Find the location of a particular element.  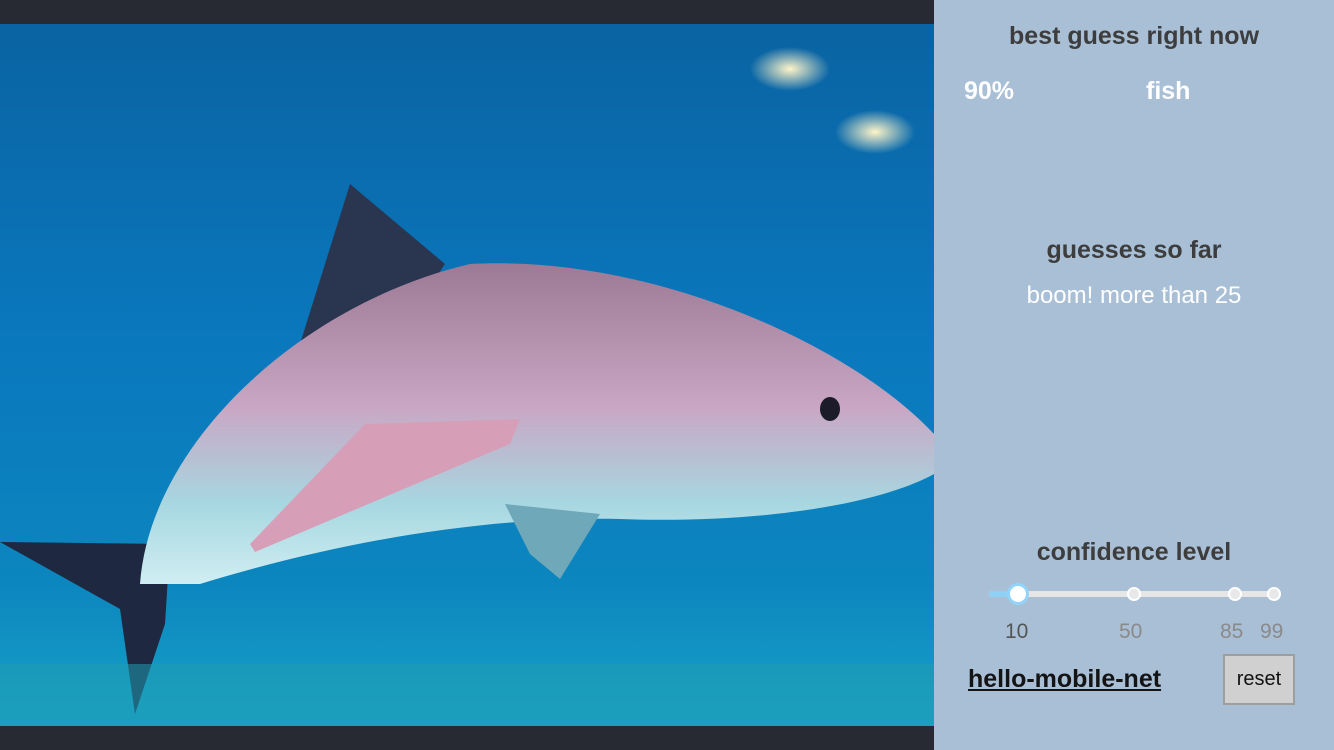

best-guess-percent: 90% is located at coordinates (989, 91).